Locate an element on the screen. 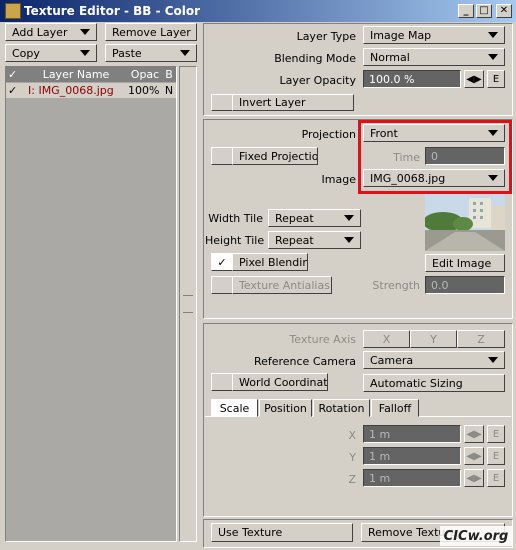  row-opac: 100% is located at coordinates (144, 90).